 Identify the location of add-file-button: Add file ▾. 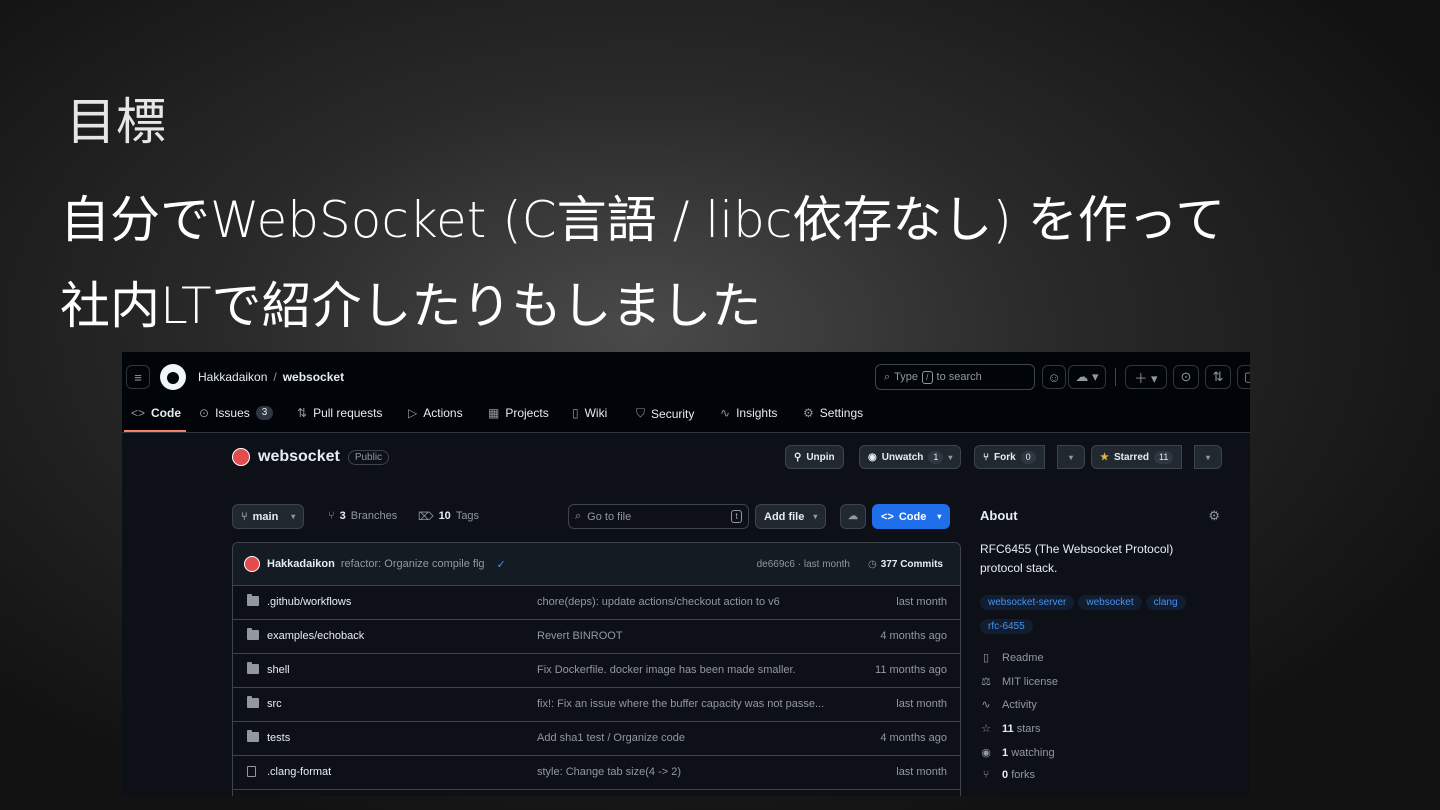
(791, 516).